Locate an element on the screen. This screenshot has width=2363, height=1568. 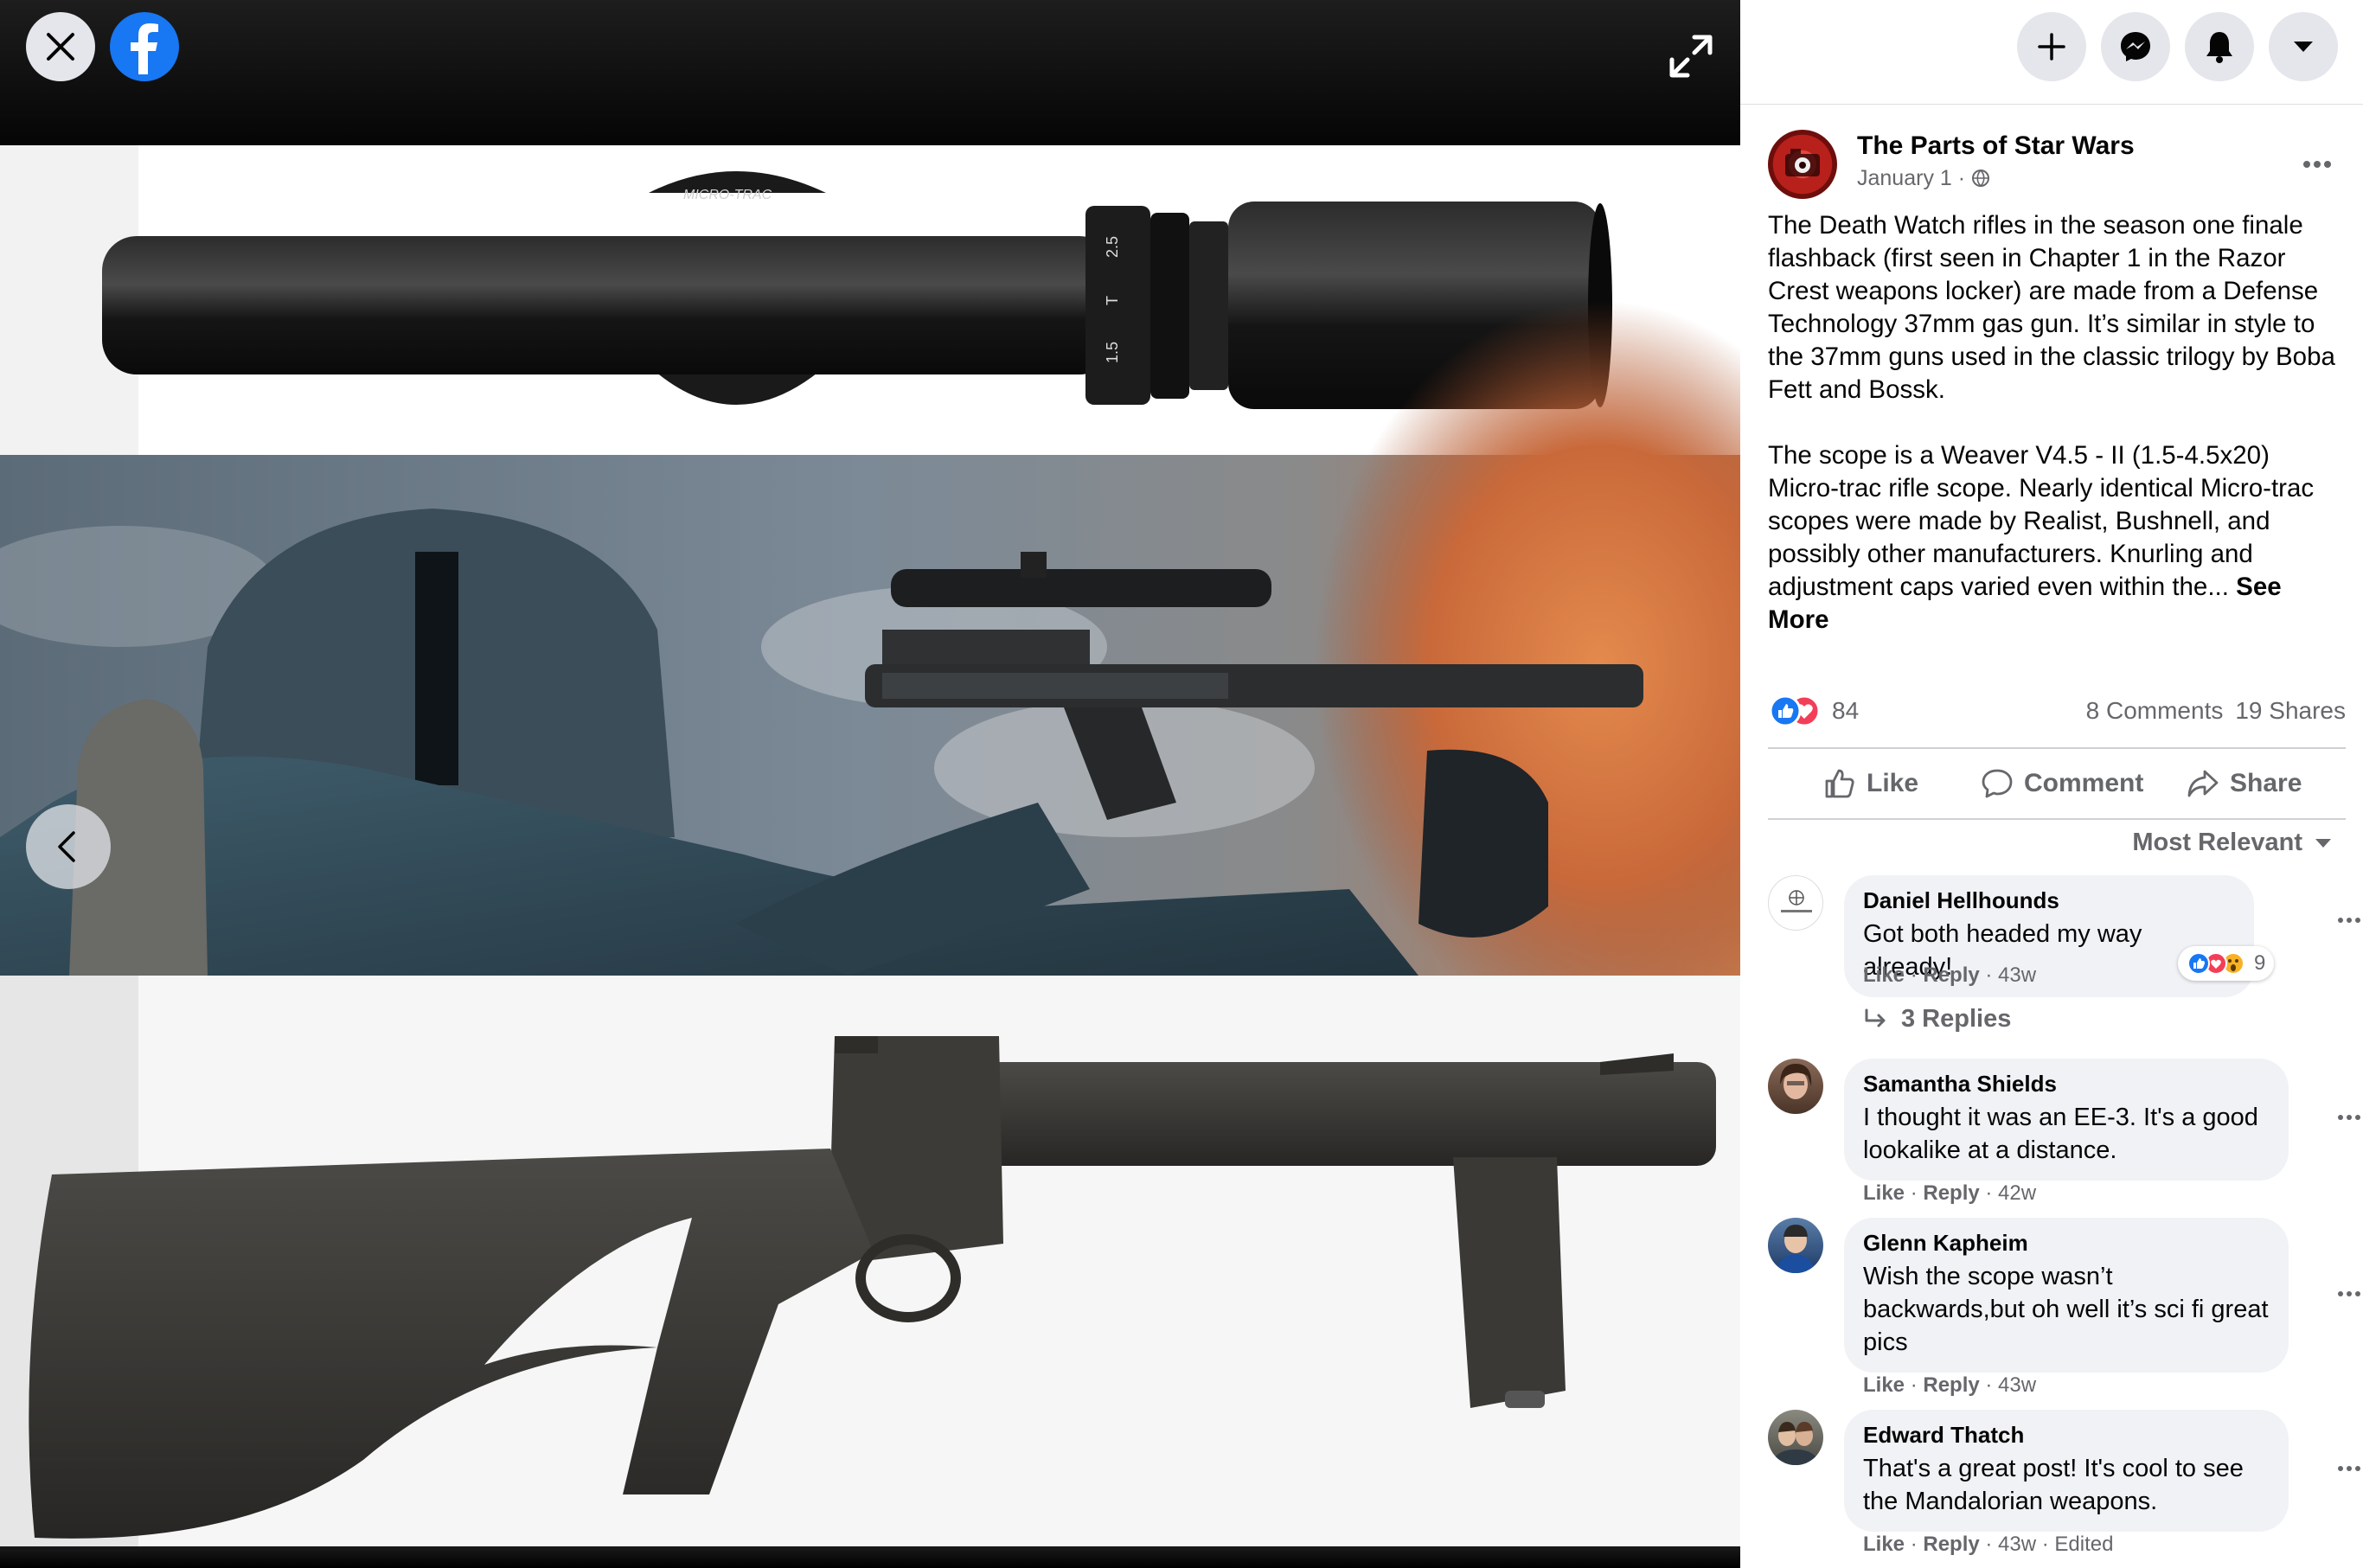
view-replies-link: 3 Replies is located at coordinates (1937, 1019).